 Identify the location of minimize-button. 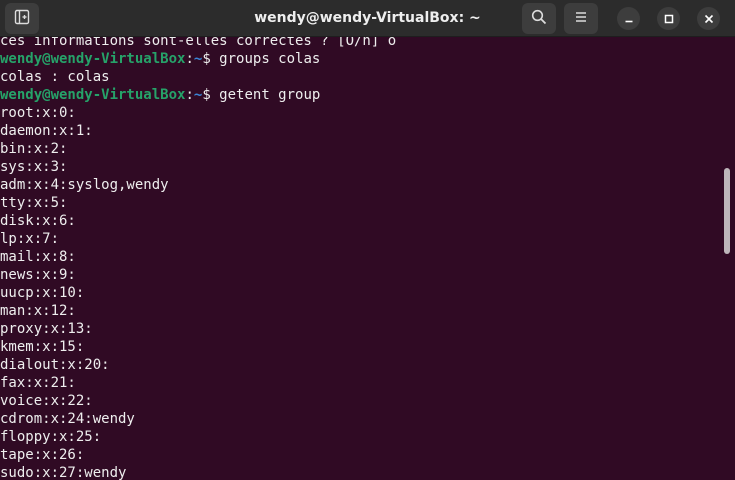
(628, 18).